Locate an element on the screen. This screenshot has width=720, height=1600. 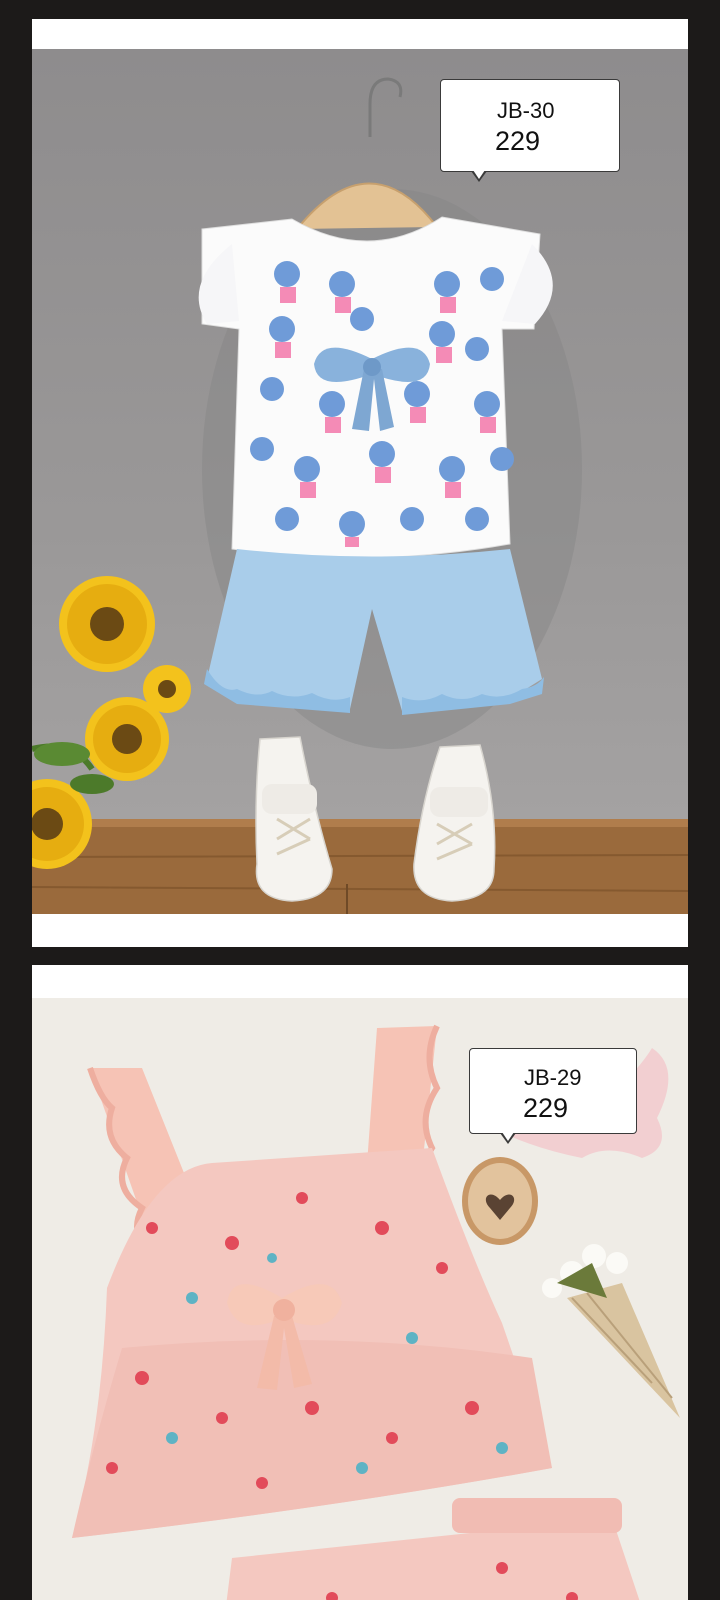
product-code: JB-30 is located at coordinates (526, 110).